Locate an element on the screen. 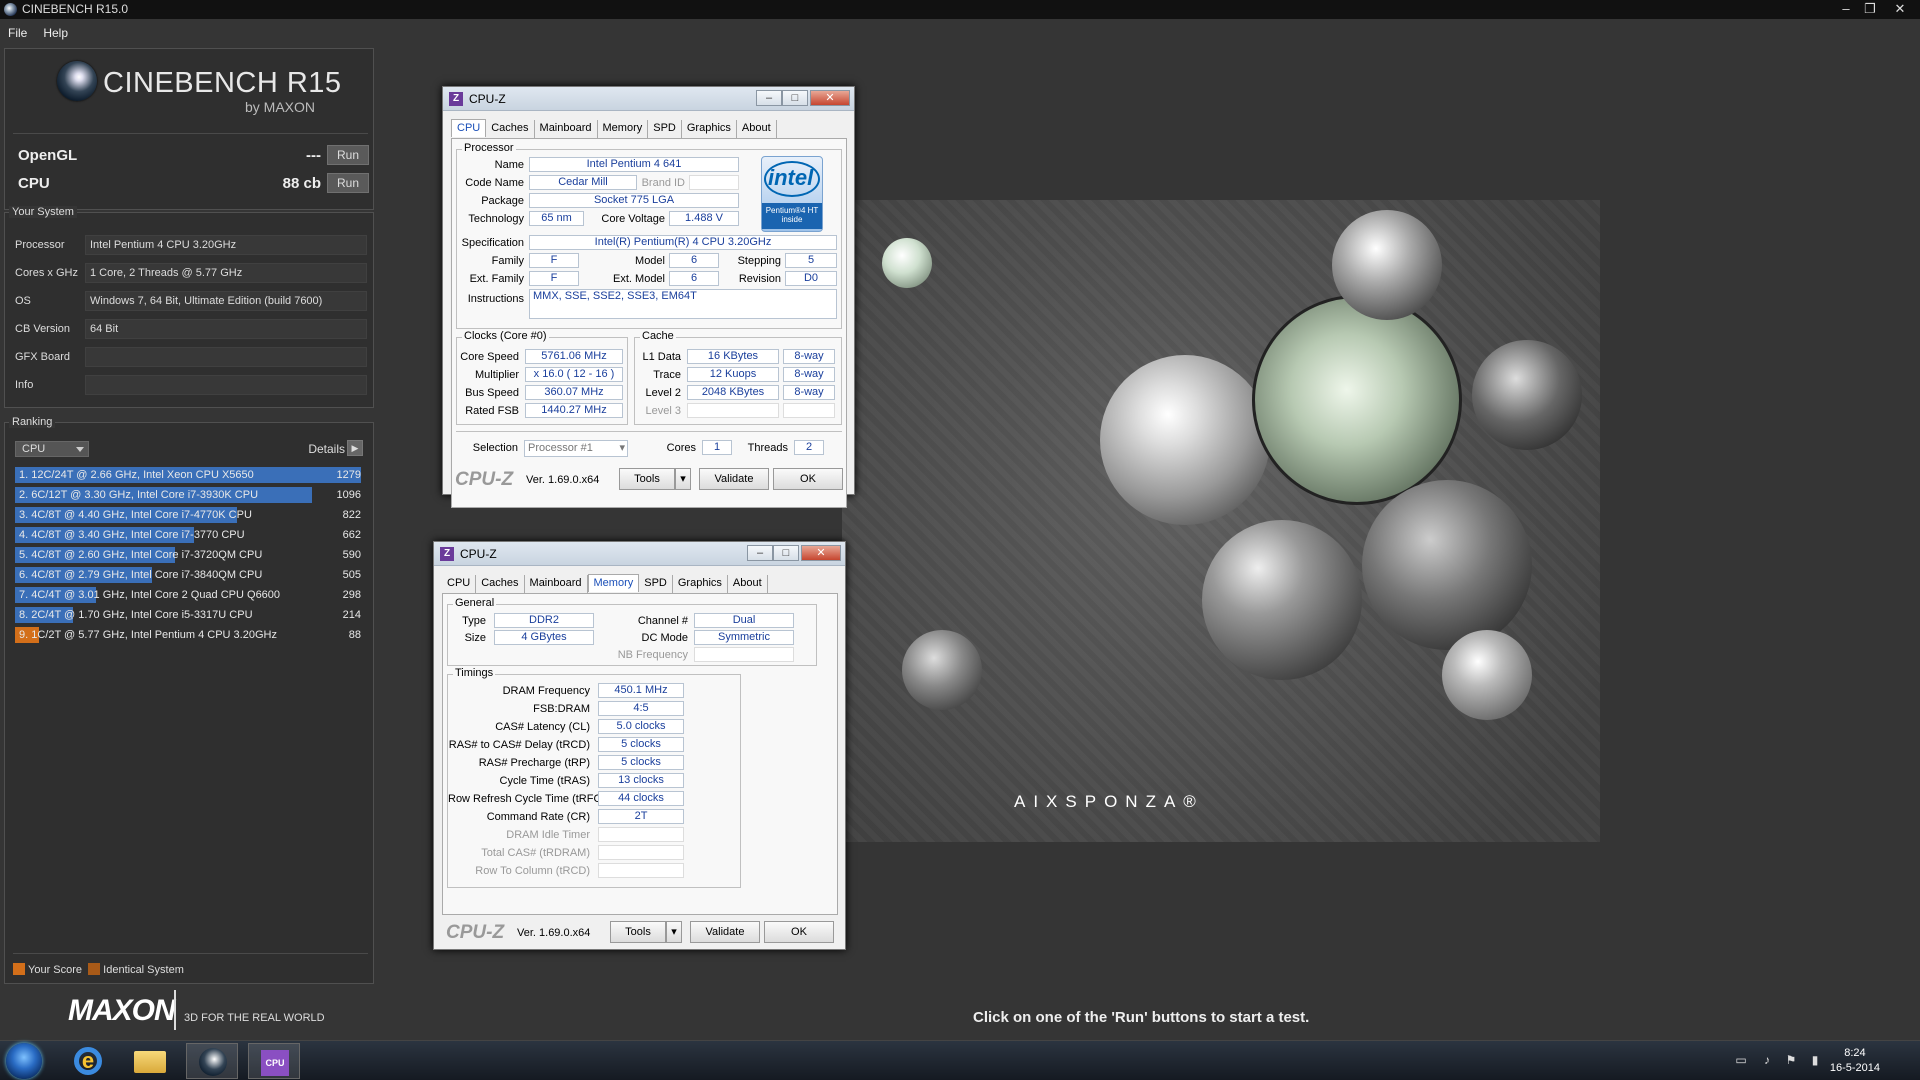  cache-group-title: Cache is located at coordinates (658, 336).